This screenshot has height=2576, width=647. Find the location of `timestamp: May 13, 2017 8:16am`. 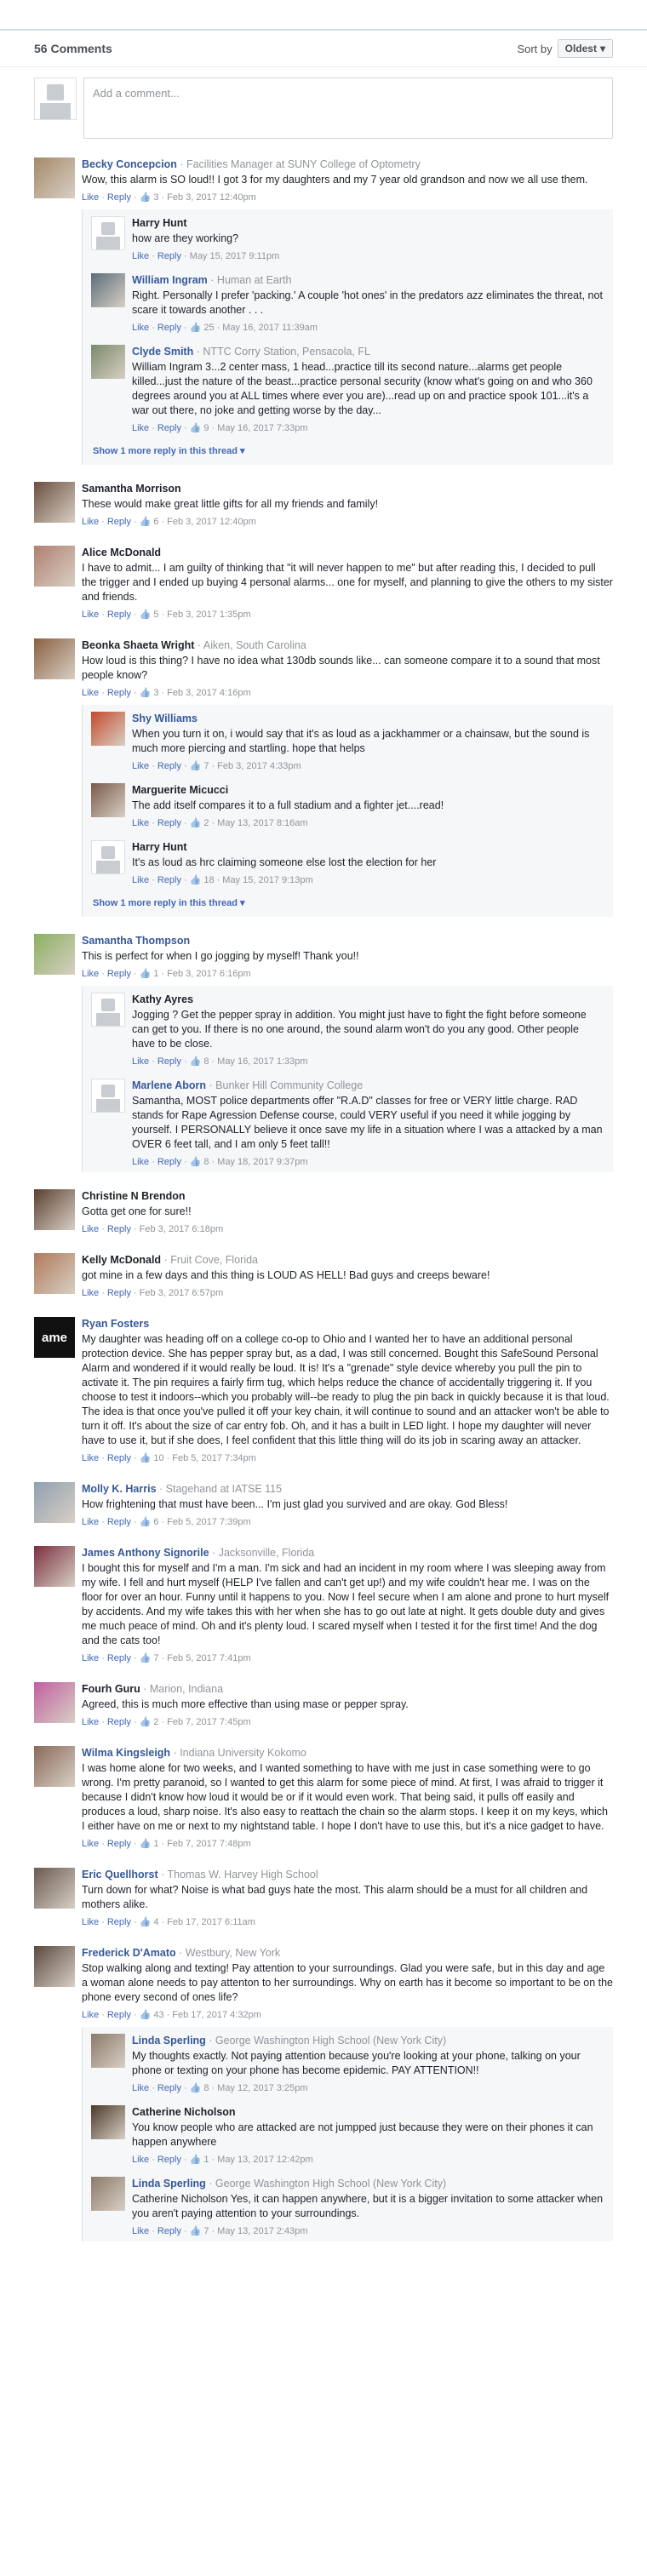

timestamp: May 13, 2017 8:16am is located at coordinates (262, 823).